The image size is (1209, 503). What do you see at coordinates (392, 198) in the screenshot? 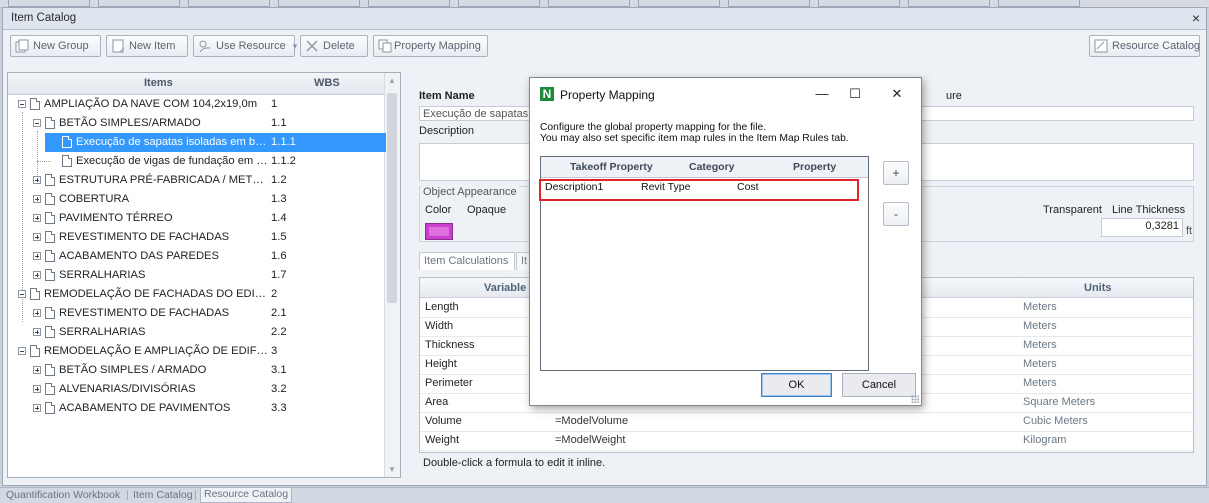
I see `scroll-thumb` at bounding box center [392, 198].